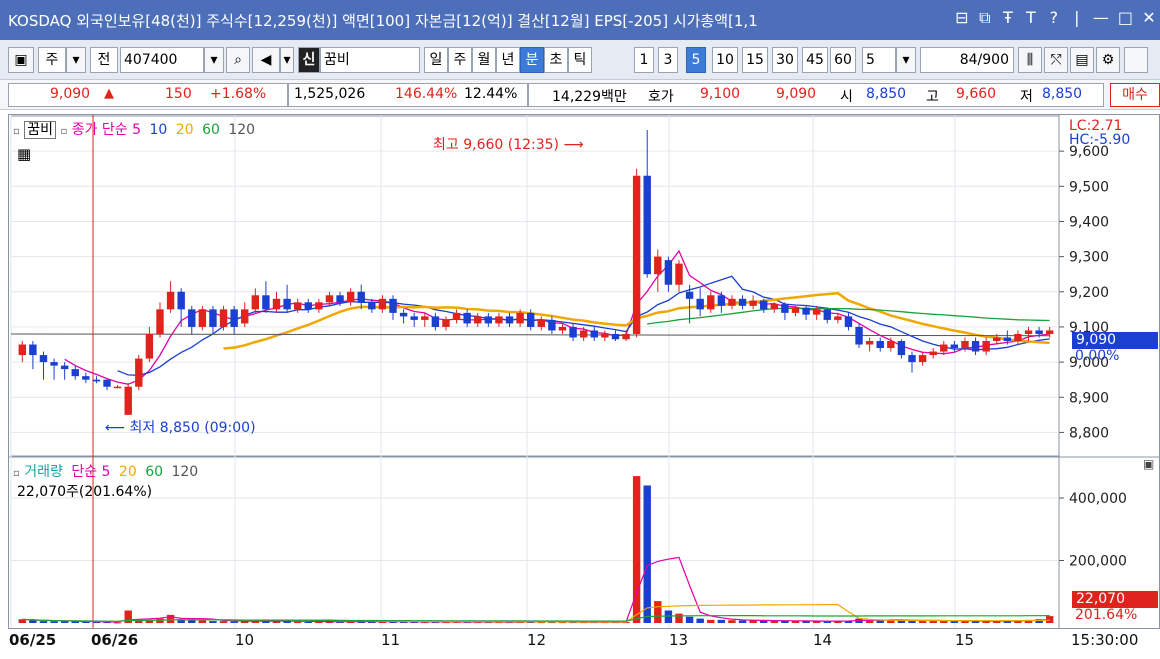  What do you see at coordinates (668, 60) in the screenshot?
I see `interval-3: 3` at bounding box center [668, 60].